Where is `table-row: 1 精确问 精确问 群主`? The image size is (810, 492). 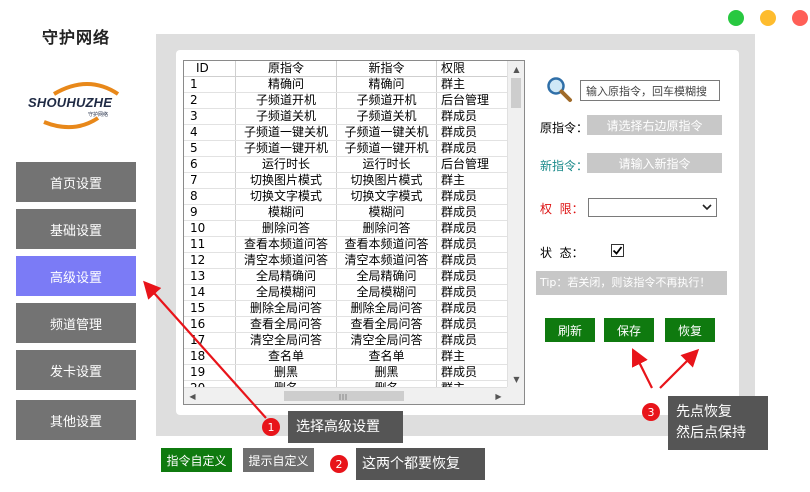
table-row: 1 精确问 精确问 群主 is located at coordinates (346, 85).